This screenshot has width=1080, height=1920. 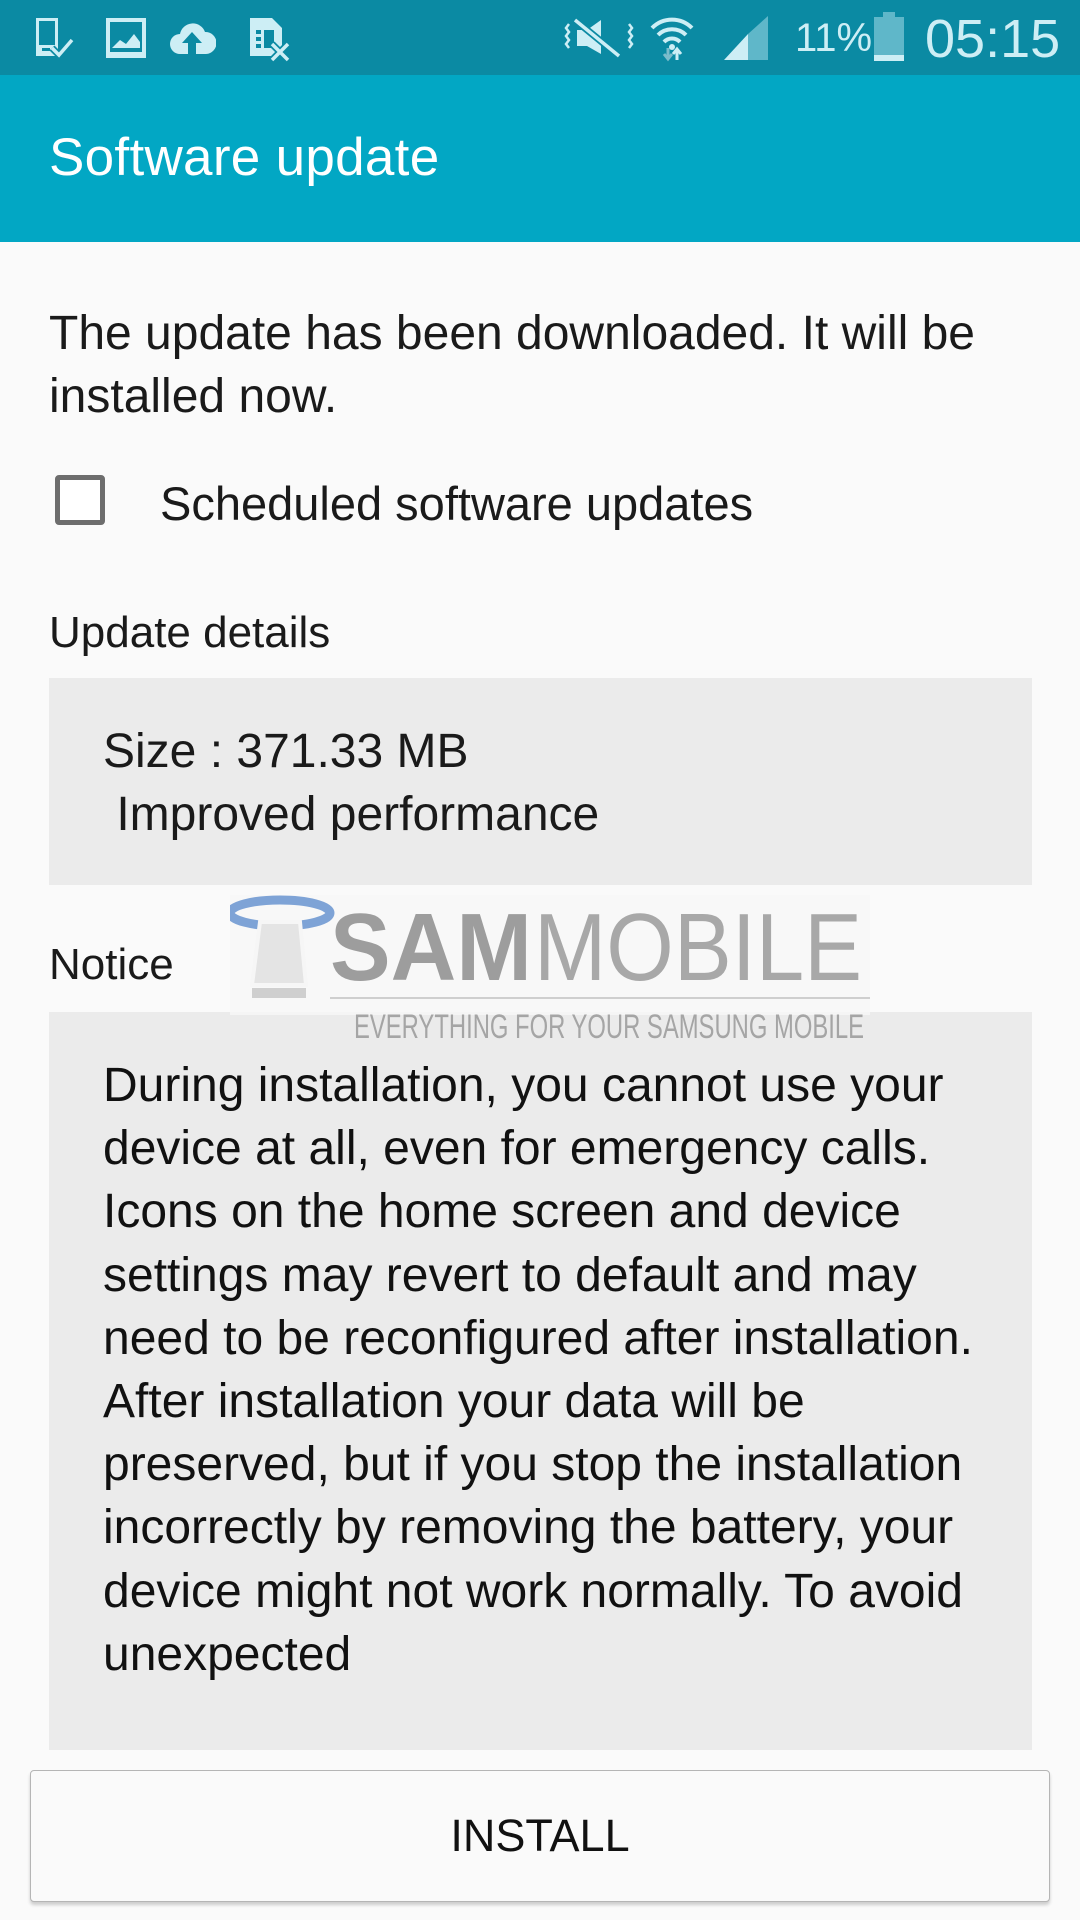 I want to click on signal-icon, so click(x=746, y=38).